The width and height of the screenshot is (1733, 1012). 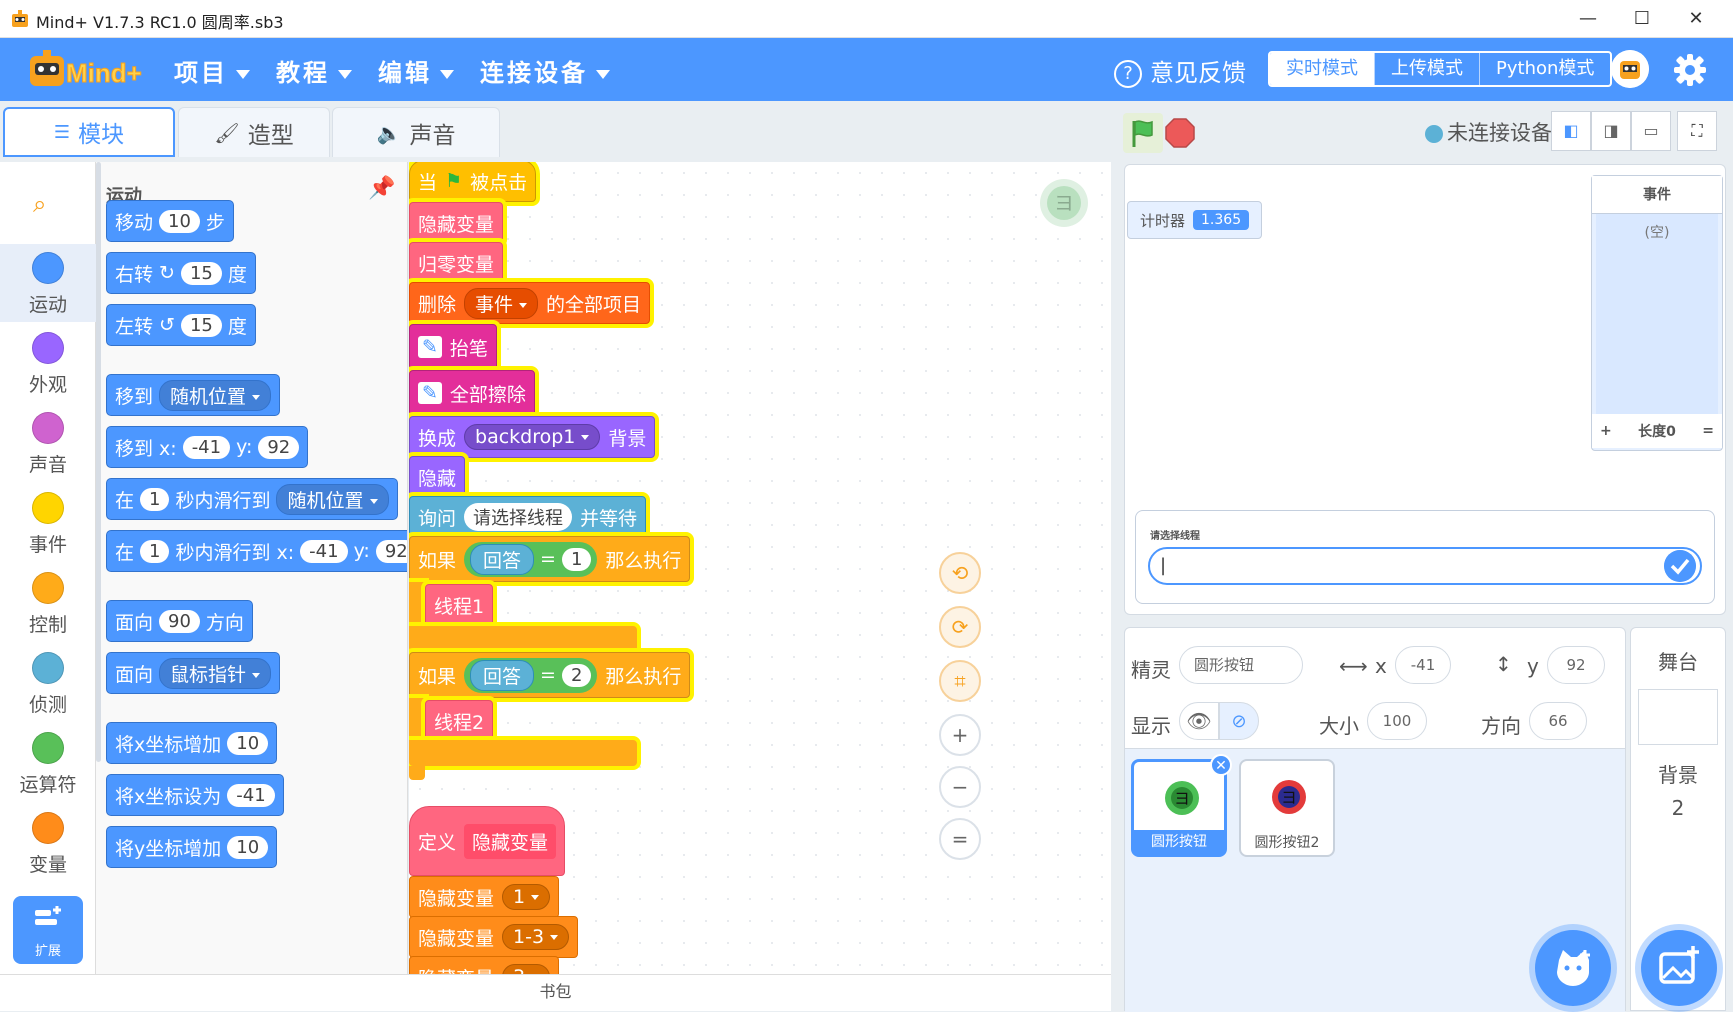 What do you see at coordinates (212, 70) in the screenshot?
I see `menu-project: 项目` at bounding box center [212, 70].